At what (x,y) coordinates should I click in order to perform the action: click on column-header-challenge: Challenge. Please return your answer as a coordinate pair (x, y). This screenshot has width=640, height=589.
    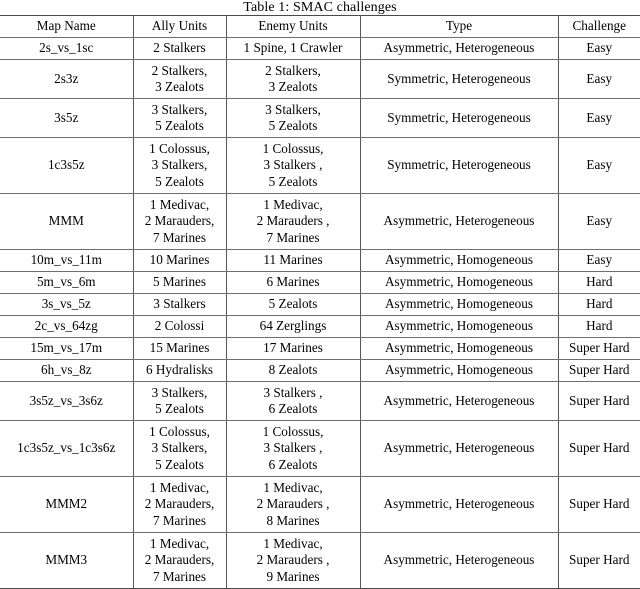
    Looking at the image, I should click on (598, 26).